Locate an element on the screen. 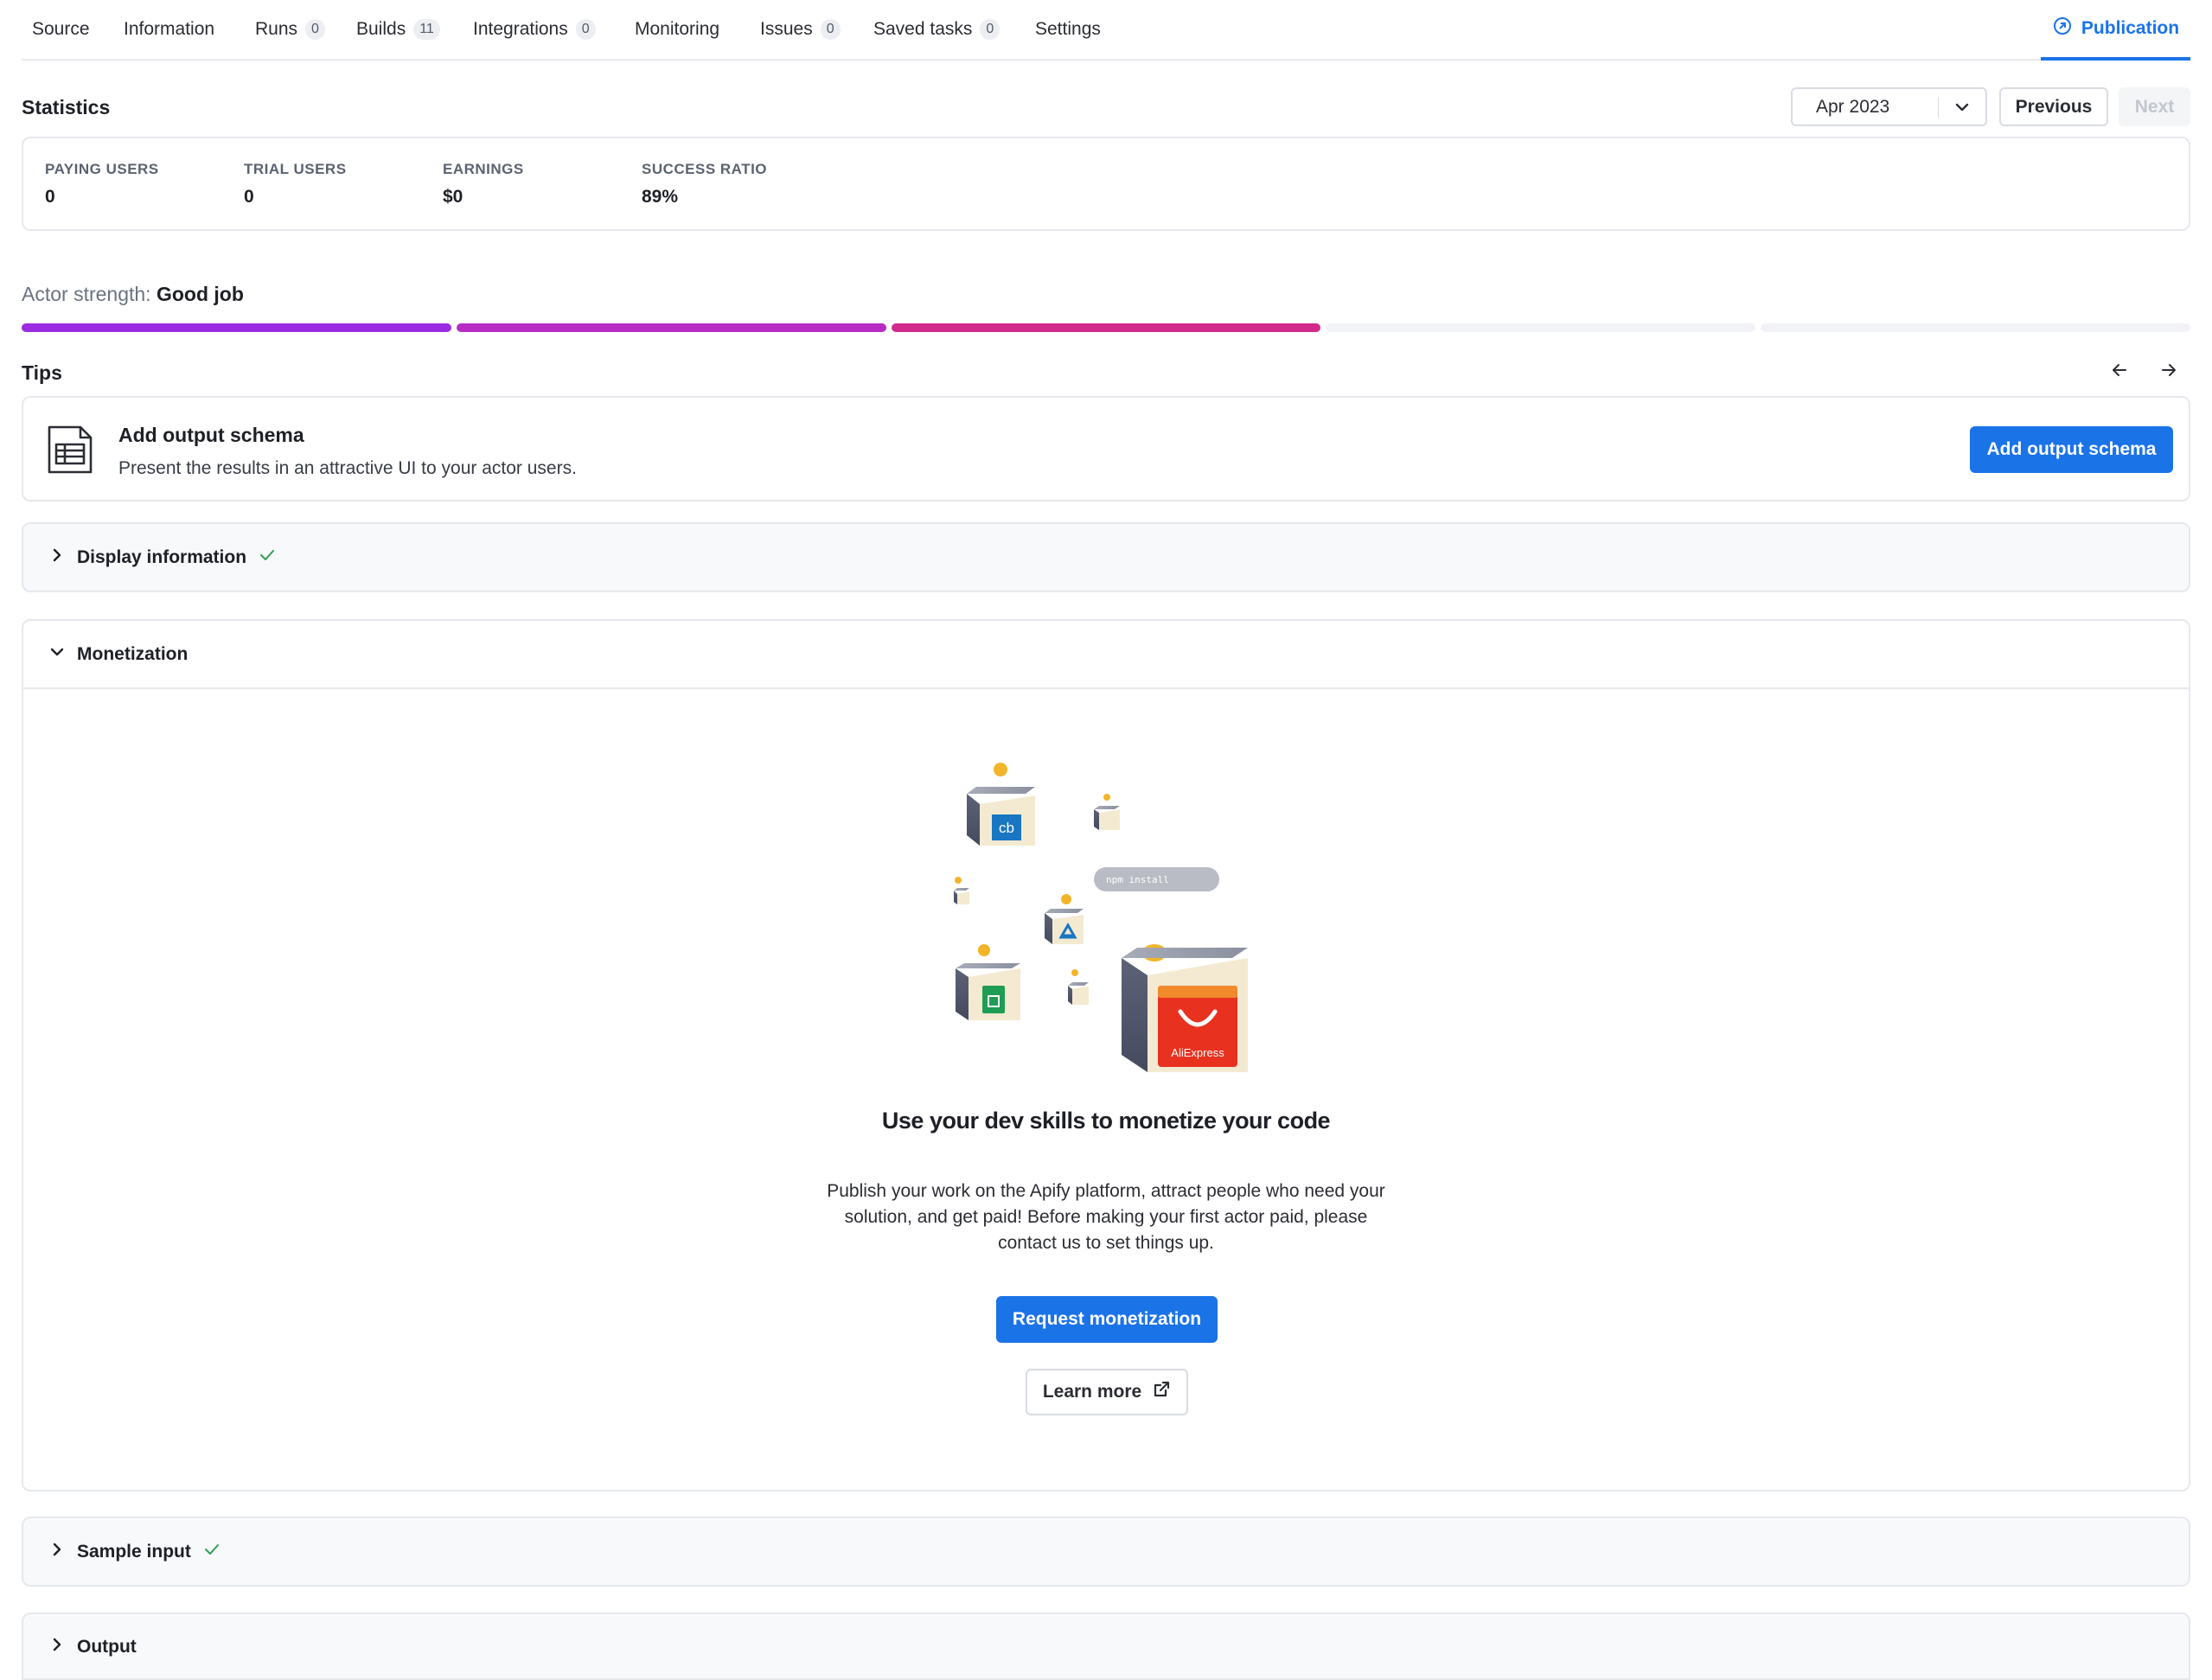  tab-label: Settings is located at coordinates (1068, 29).